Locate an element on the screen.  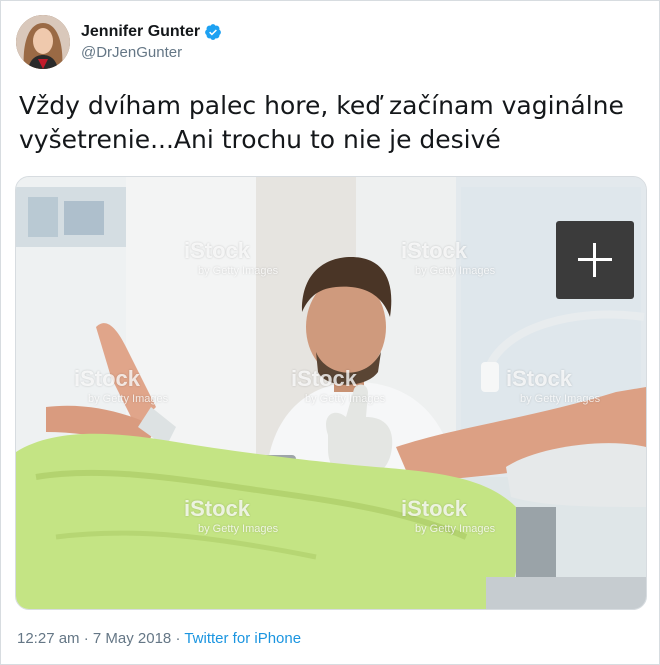
avatar is located at coordinates (43, 42).